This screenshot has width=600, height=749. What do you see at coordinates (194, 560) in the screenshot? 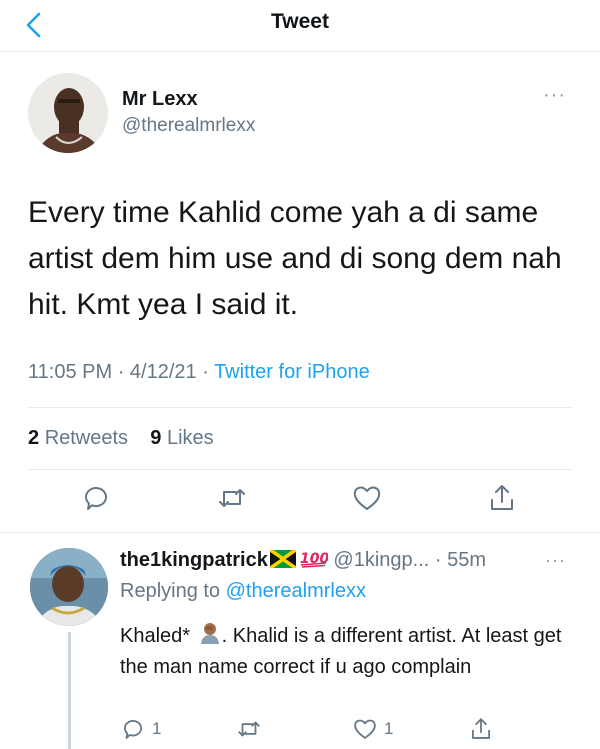
I see `reply-author-name: the1kingpatrick` at bounding box center [194, 560].